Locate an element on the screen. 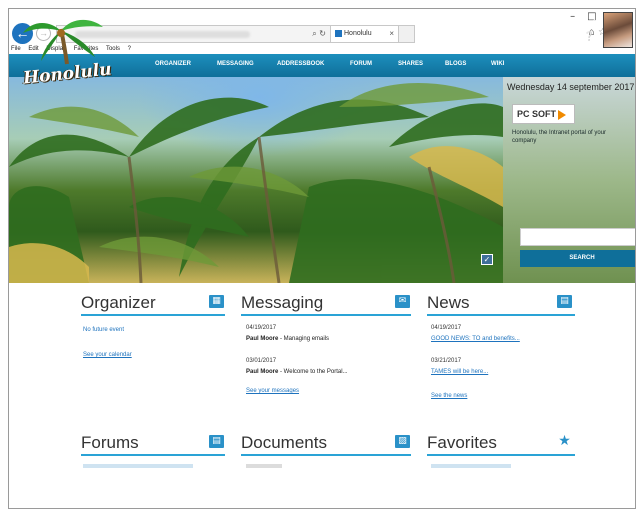 The height and width of the screenshot is (509, 640). tab-honolulu: Honolulu × is located at coordinates (365, 34).